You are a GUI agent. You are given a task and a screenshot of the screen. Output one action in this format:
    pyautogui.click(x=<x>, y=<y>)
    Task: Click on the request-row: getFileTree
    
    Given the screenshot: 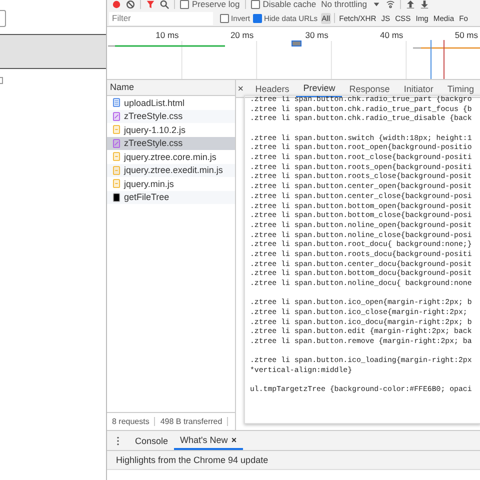 What is the action you would take?
    pyautogui.click(x=171, y=197)
    